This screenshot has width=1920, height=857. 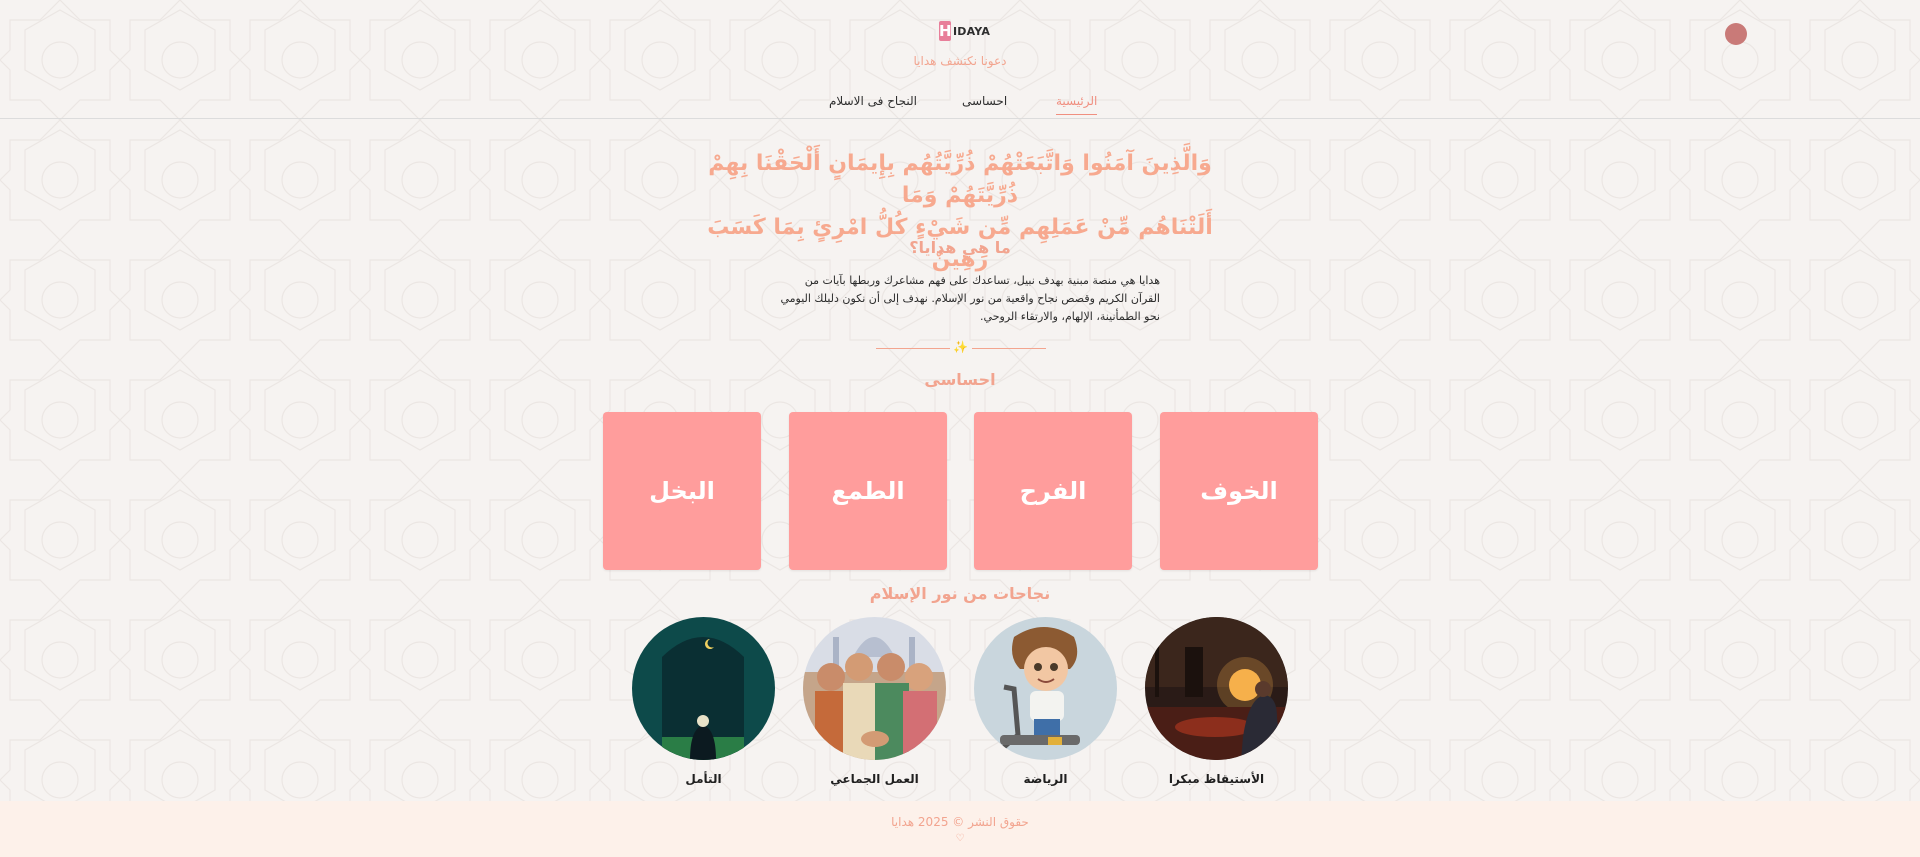 I want to click on logo: H IDAYA, so click(x=964, y=31).